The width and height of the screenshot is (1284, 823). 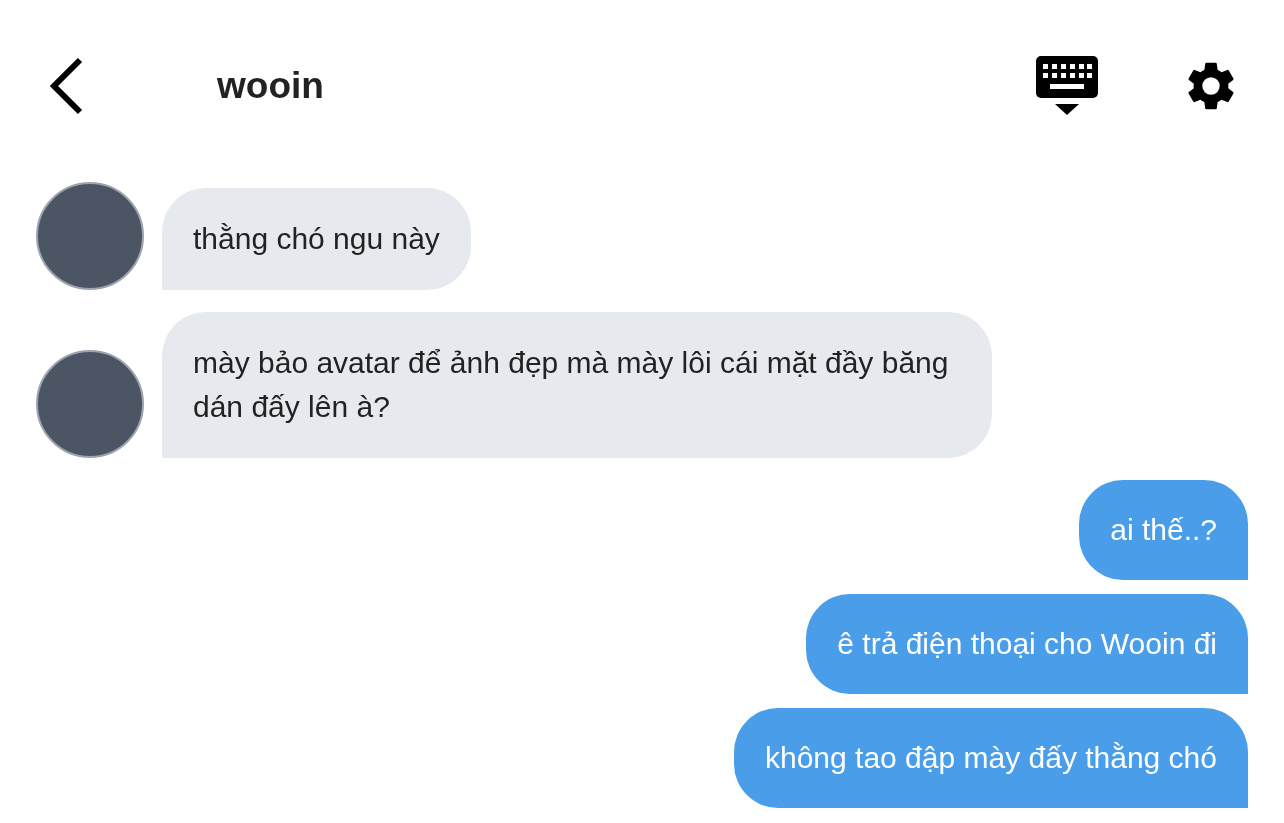 What do you see at coordinates (316, 239) in the screenshot?
I see `received-message-bubble: thằng chó ngu này` at bounding box center [316, 239].